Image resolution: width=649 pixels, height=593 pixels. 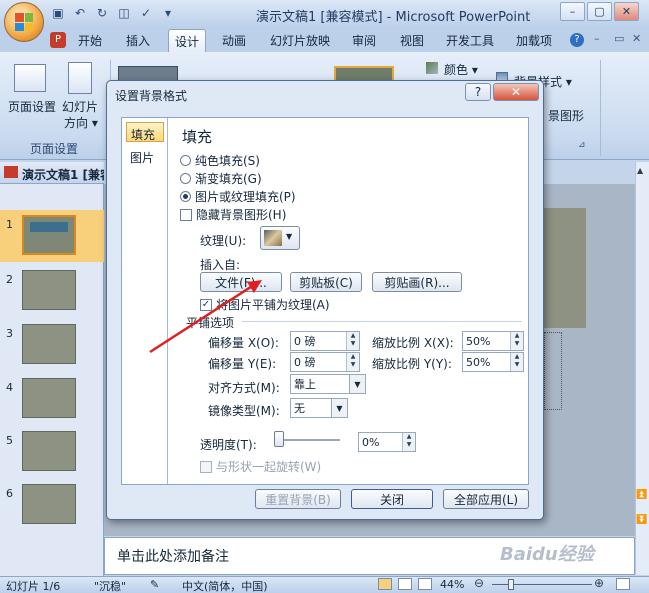 I want to click on orientation-button: 幻灯片, so click(x=80, y=106).